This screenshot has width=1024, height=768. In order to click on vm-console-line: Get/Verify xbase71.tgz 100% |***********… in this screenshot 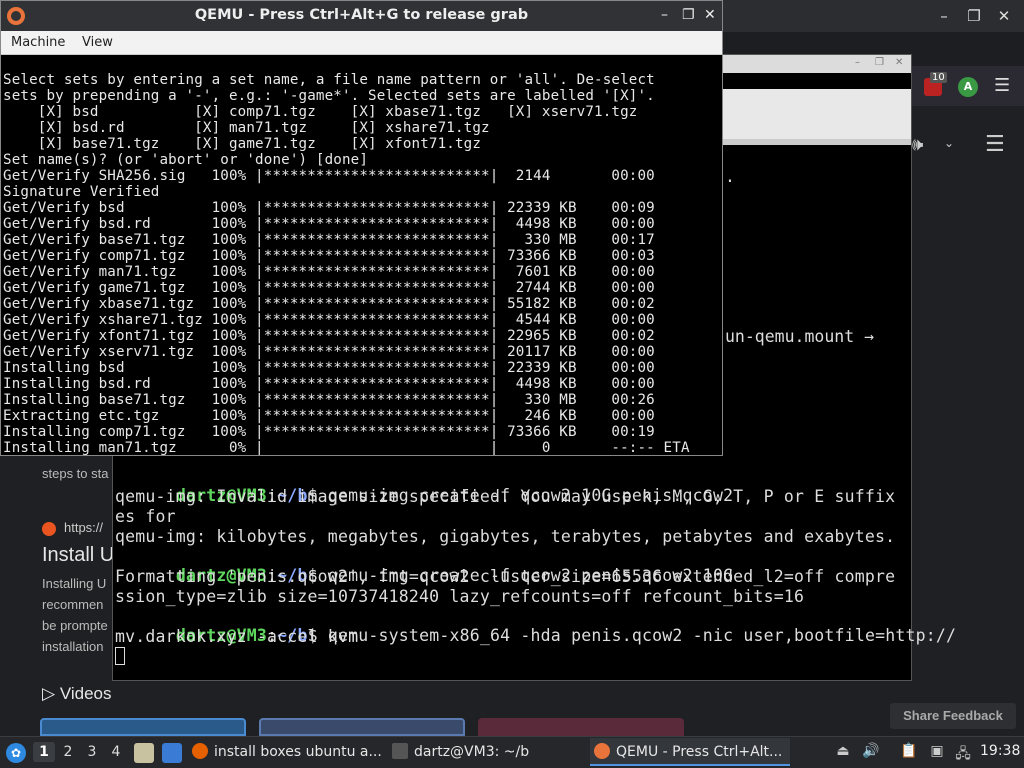, I will do `click(329, 304)`.